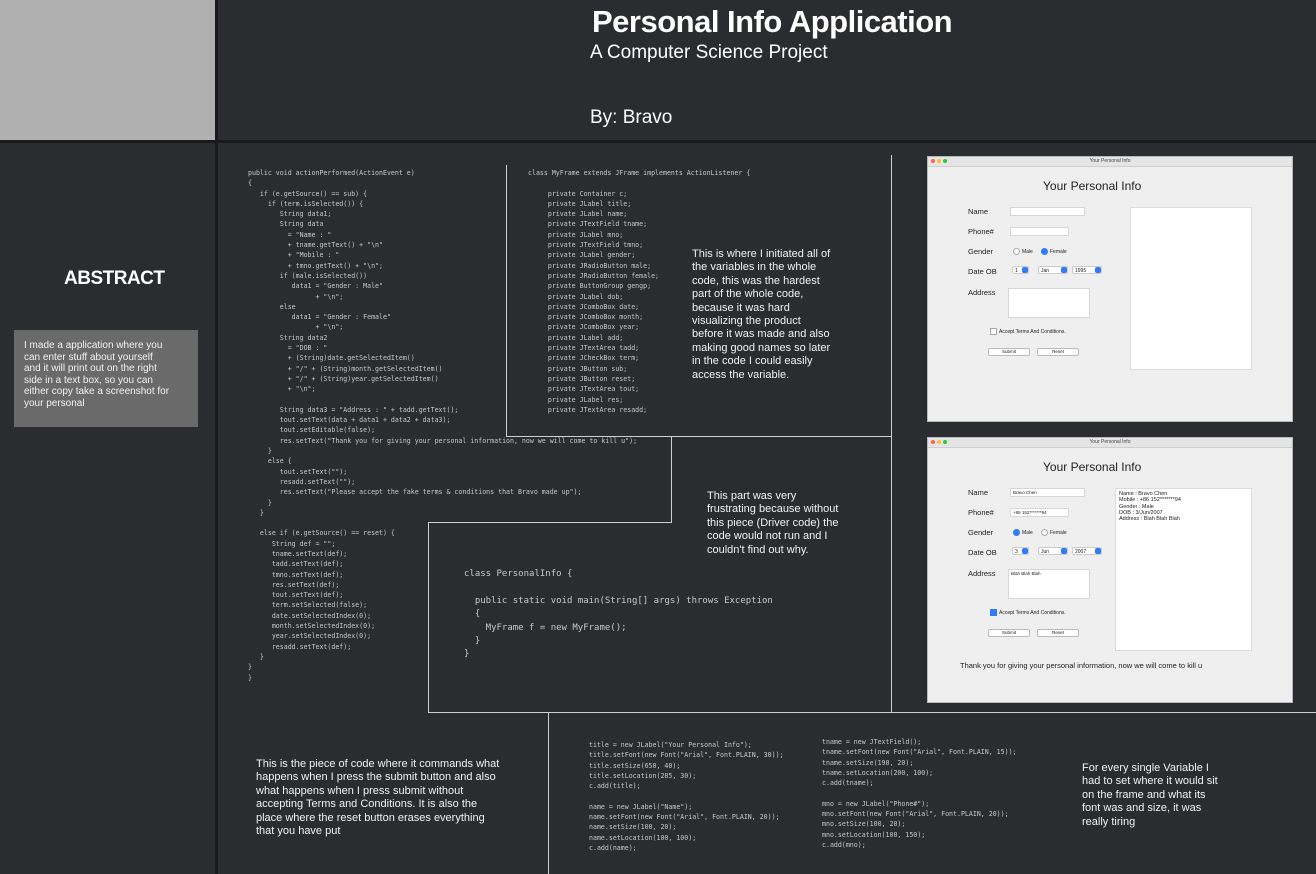 Image resolution: width=1316 pixels, height=874 pixels. Describe the element at coordinates (658, 141) in the screenshot. I see `divider-horizontal` at that location.